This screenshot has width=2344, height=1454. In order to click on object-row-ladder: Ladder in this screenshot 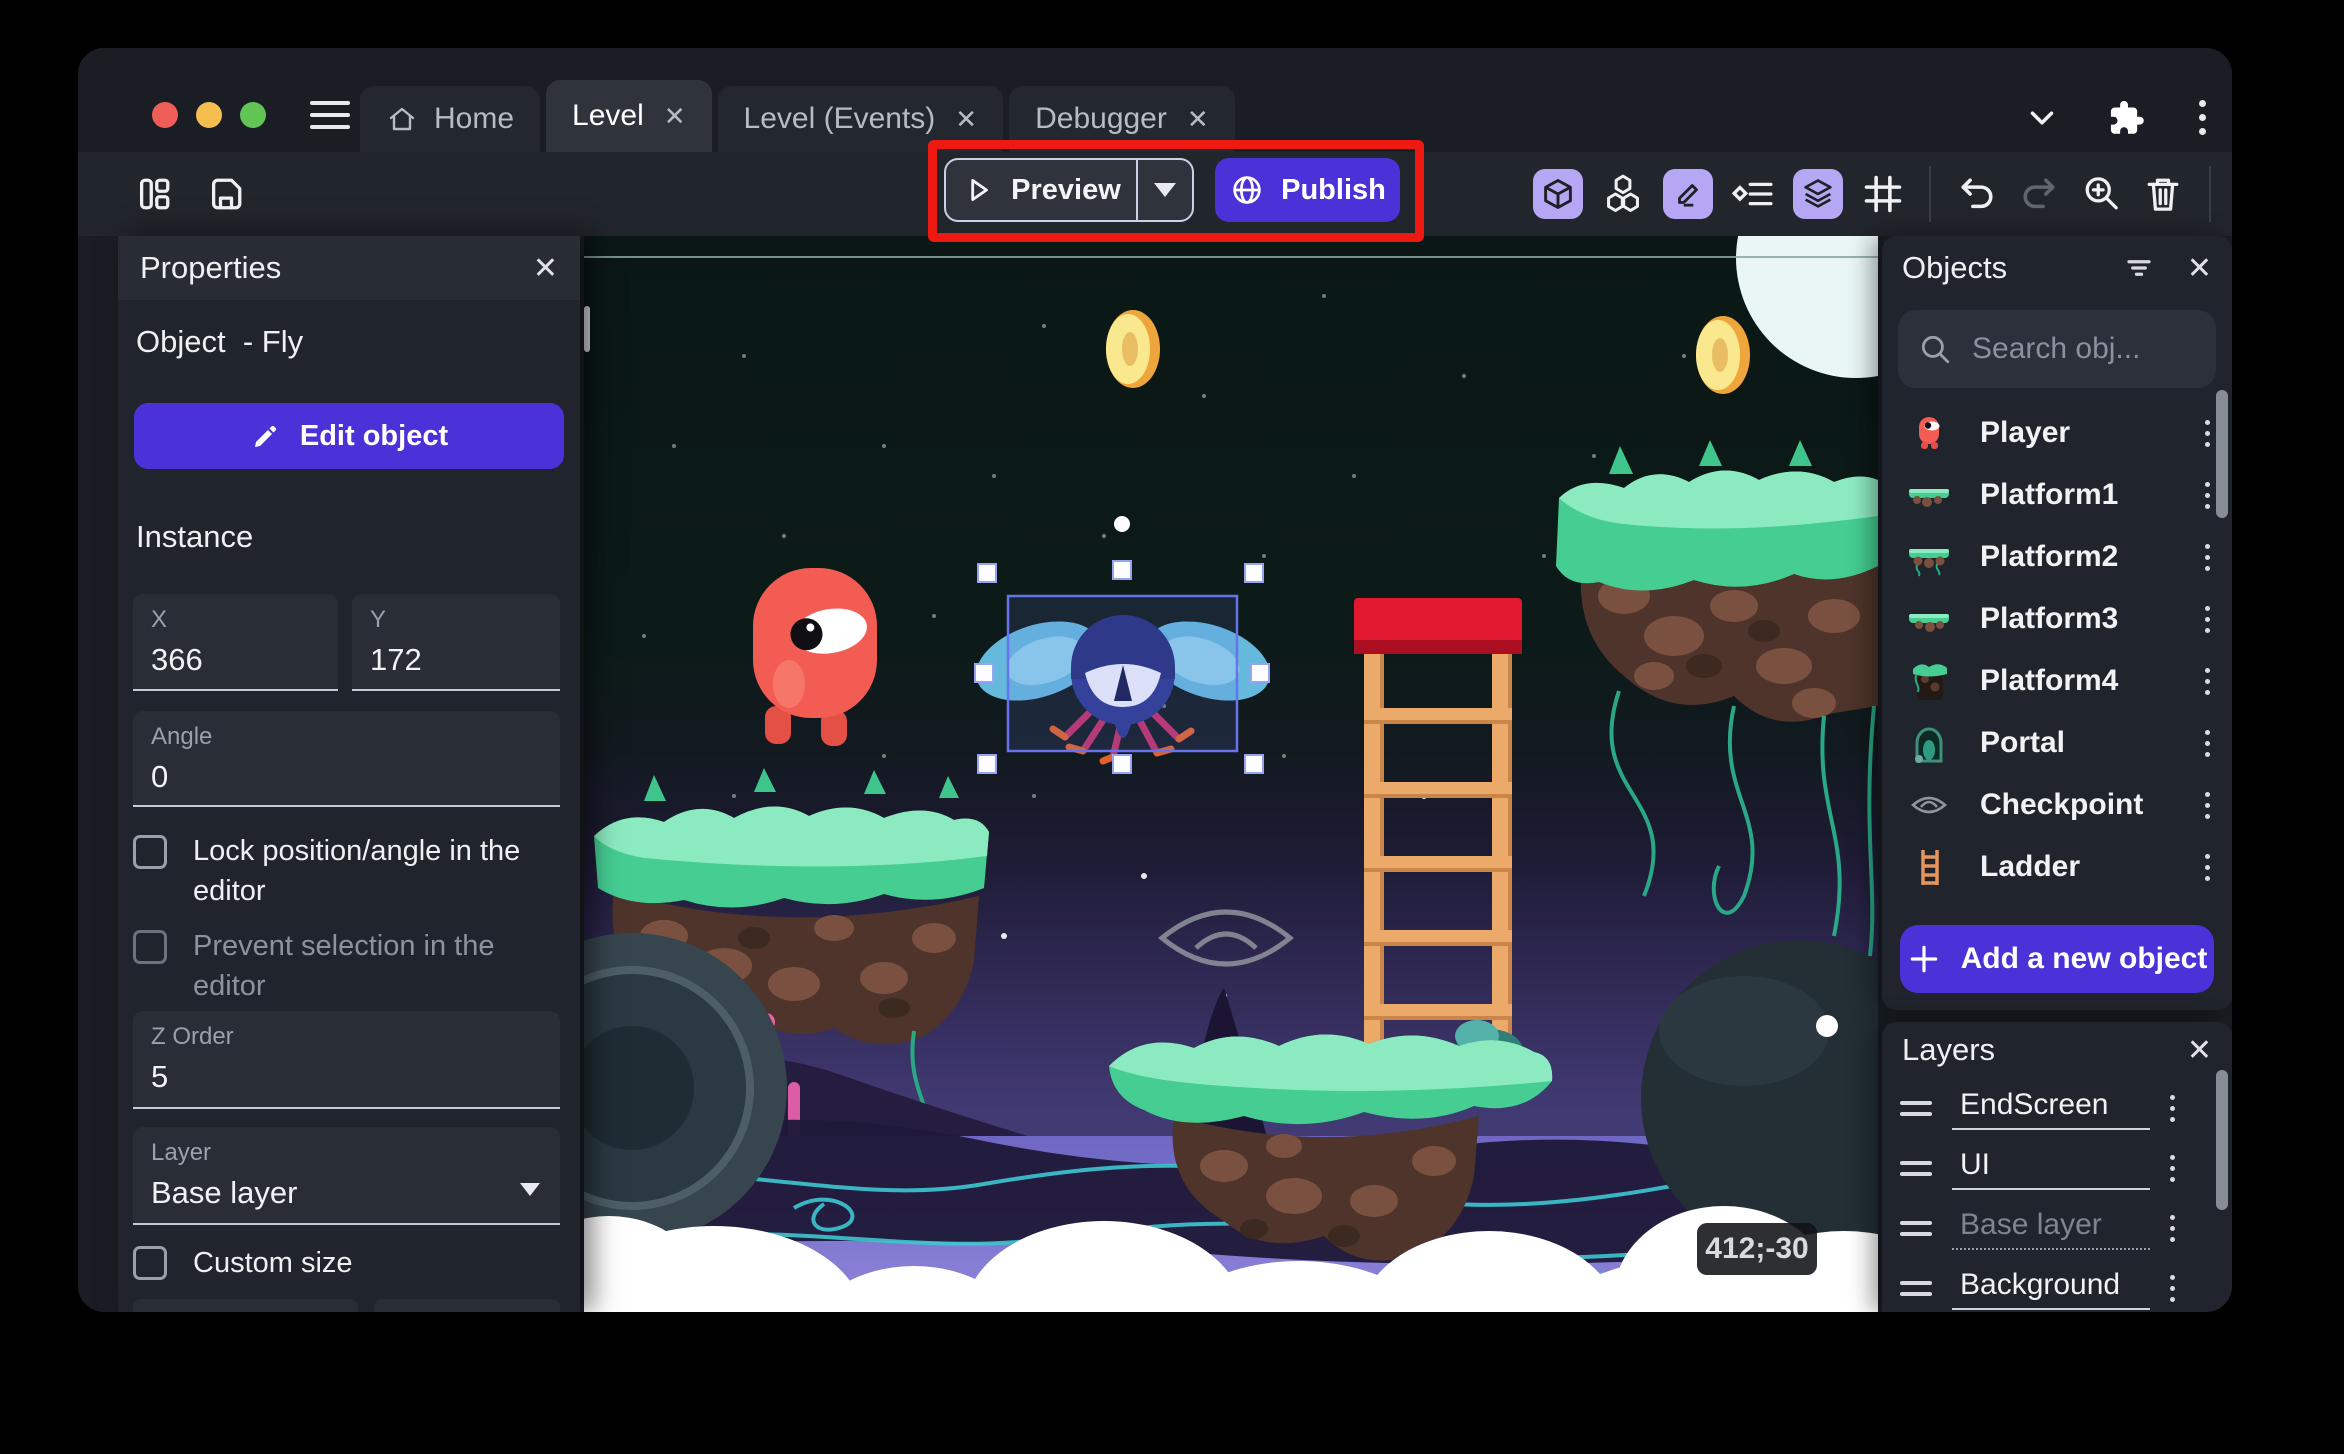, I will do `click(2057, 867)`.